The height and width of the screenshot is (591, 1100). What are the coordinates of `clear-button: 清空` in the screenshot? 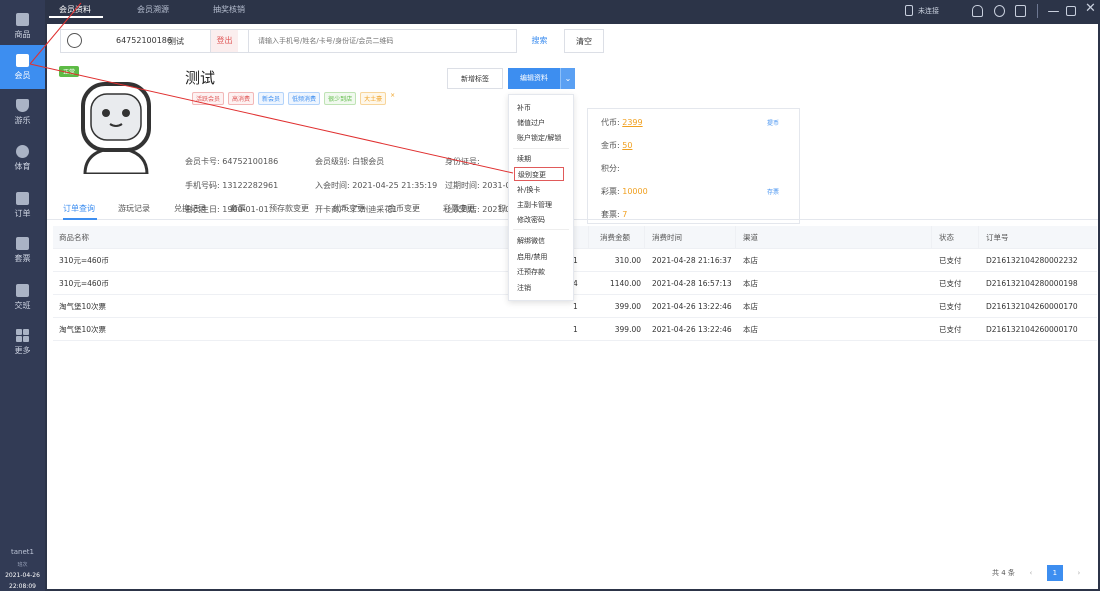 It's located at (584, 41).